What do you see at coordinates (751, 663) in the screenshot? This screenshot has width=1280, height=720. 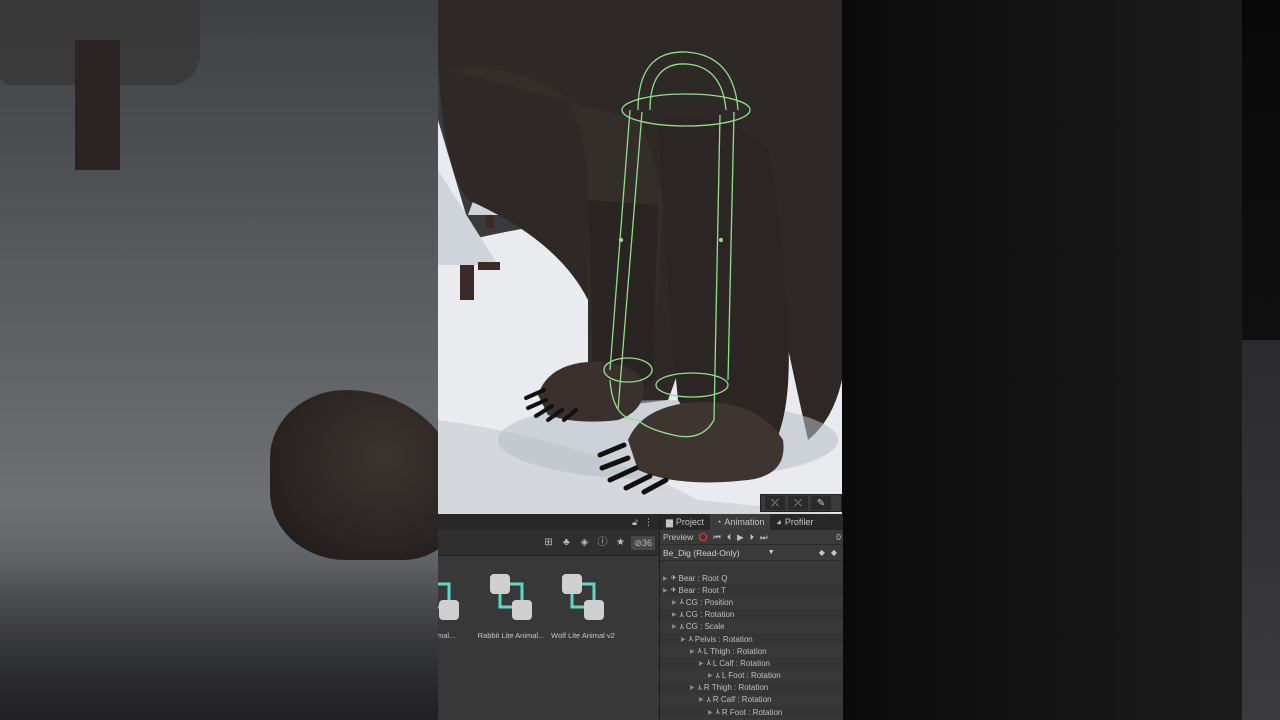 I see `property-row: ▶ ⅄ L Calf : Rotation` at bounding box center [751, 663].